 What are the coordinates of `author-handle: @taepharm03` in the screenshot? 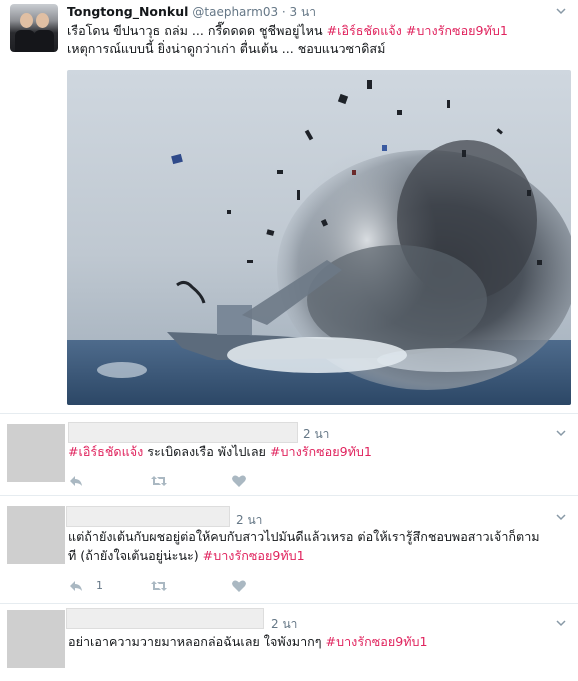 It's located at (235, 12).